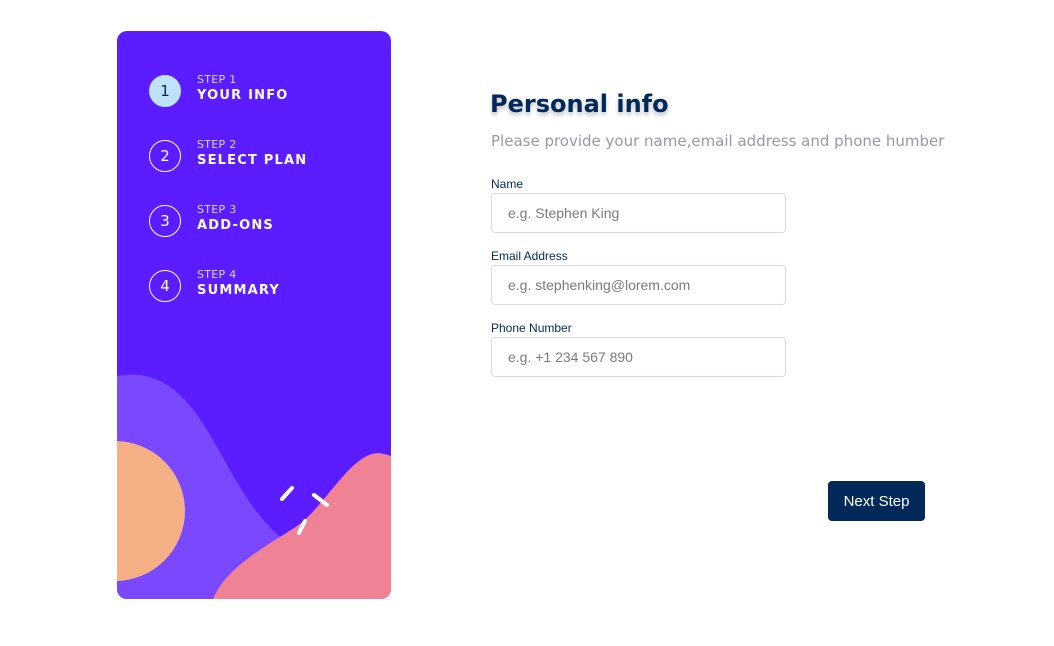 This screenshot has height=646, width=1054. I want to click on step-kicker: STEP 4, so click(217, 274).